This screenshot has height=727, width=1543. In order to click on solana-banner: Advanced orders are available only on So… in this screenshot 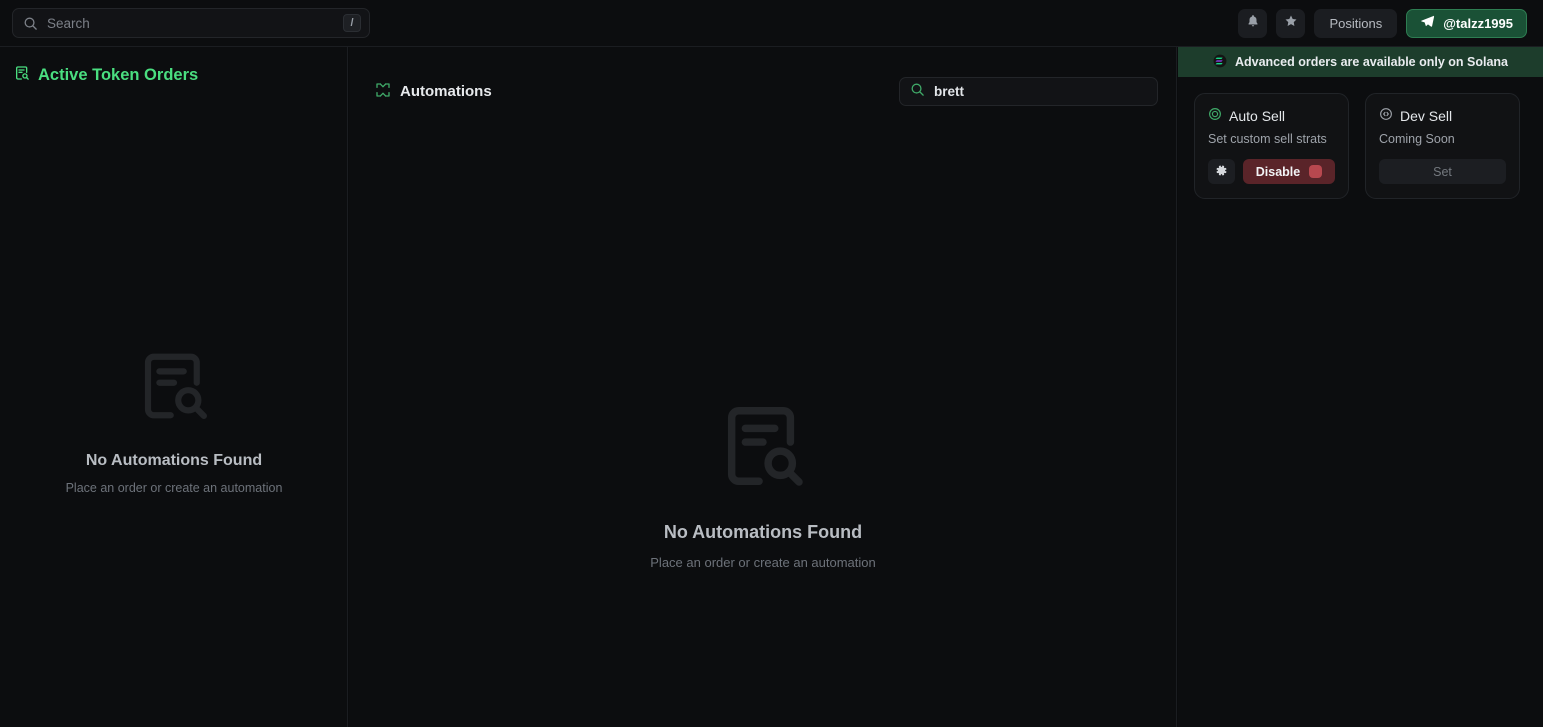, I will do `click(1360, 62)`.